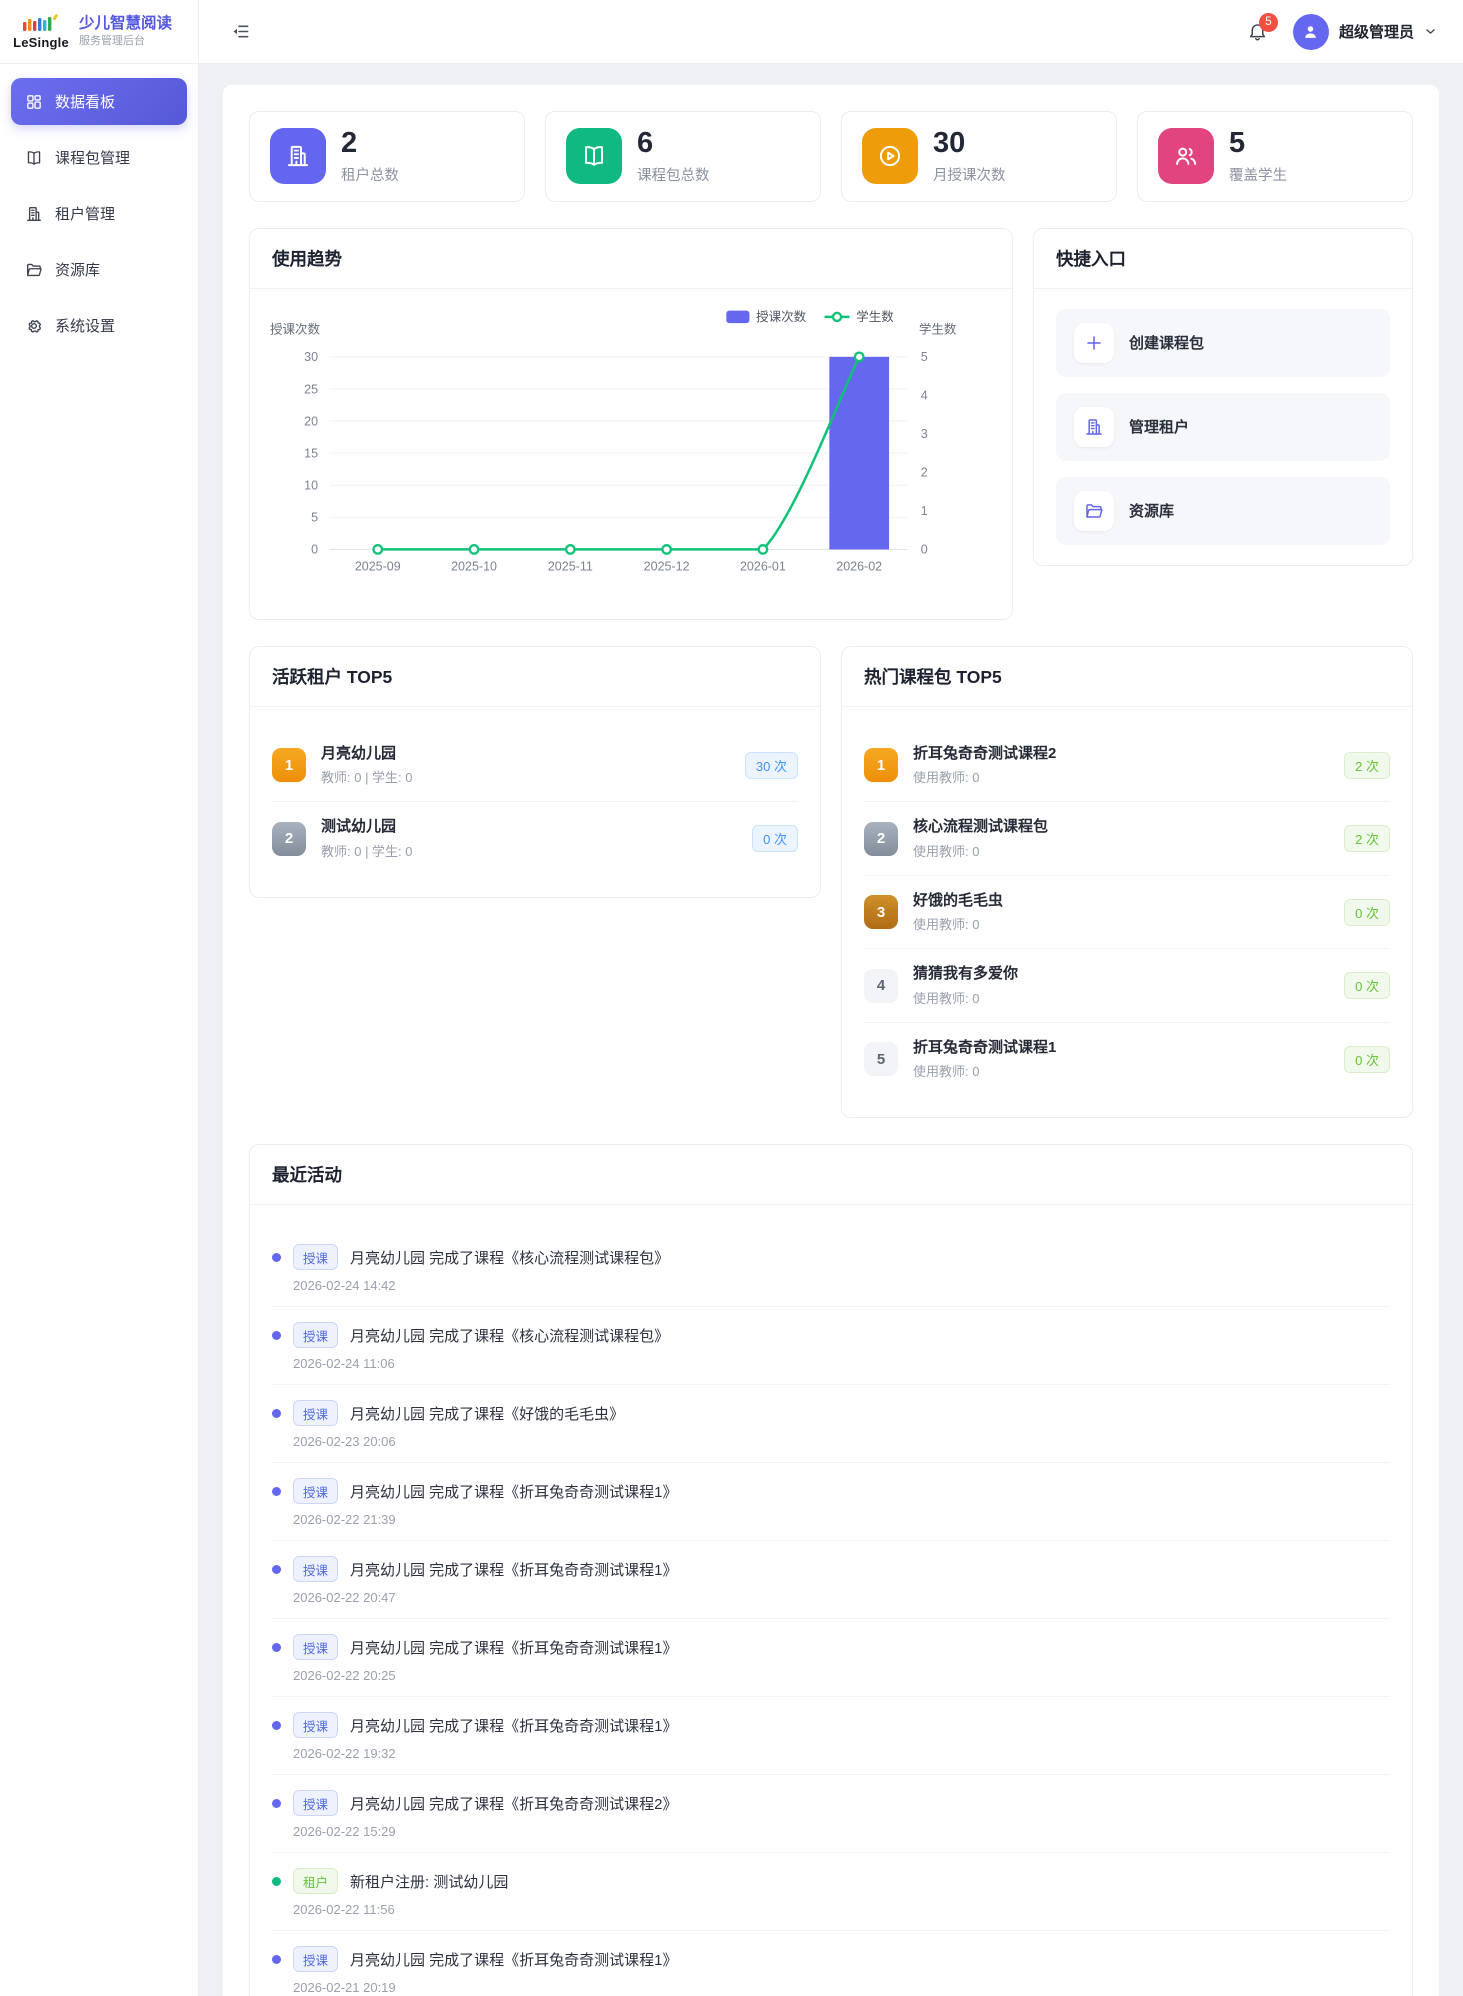 The image size is (1463, 1996). I want to click on rank-info: 猜猜我有多爱你 使用教师: 0, so click(1121, 985).